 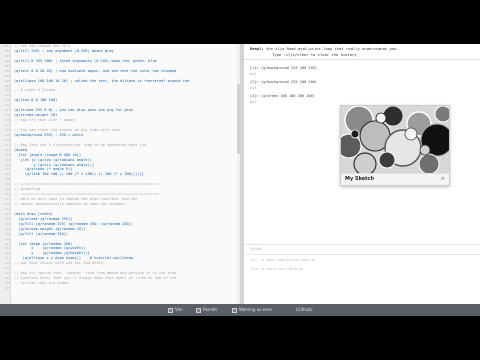 I want to click on paredit-toggle: Paredit, so click(x=206, y=310).